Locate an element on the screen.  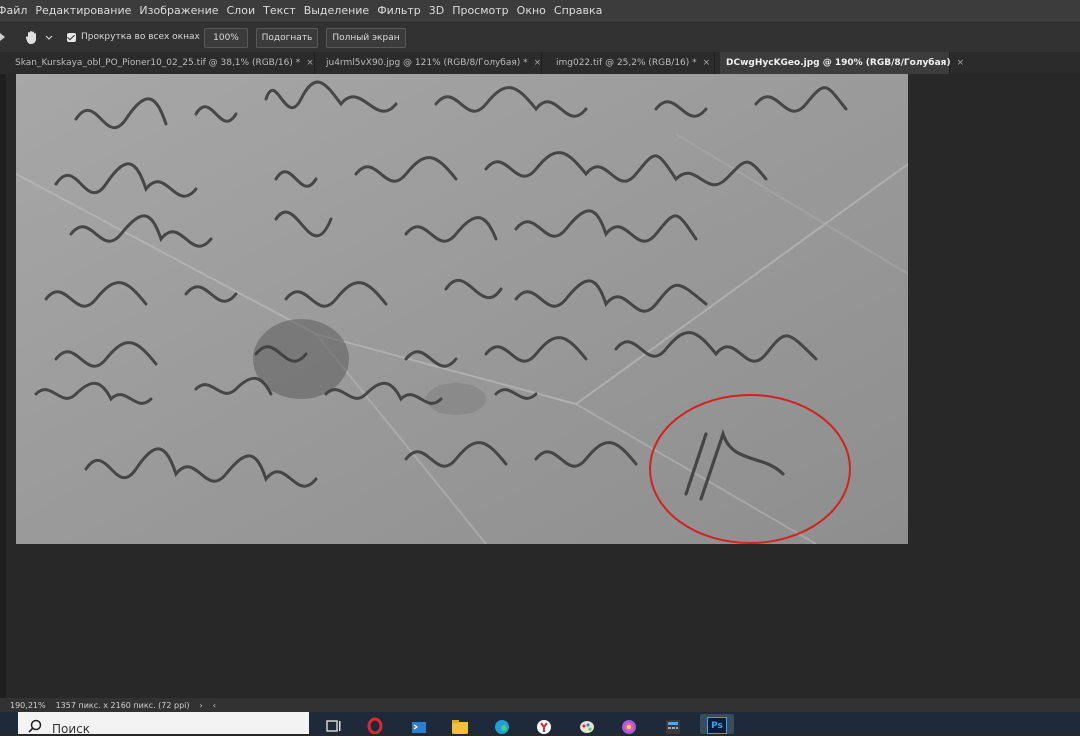
menu-layers: Слои is located at coordinates (241, 11).